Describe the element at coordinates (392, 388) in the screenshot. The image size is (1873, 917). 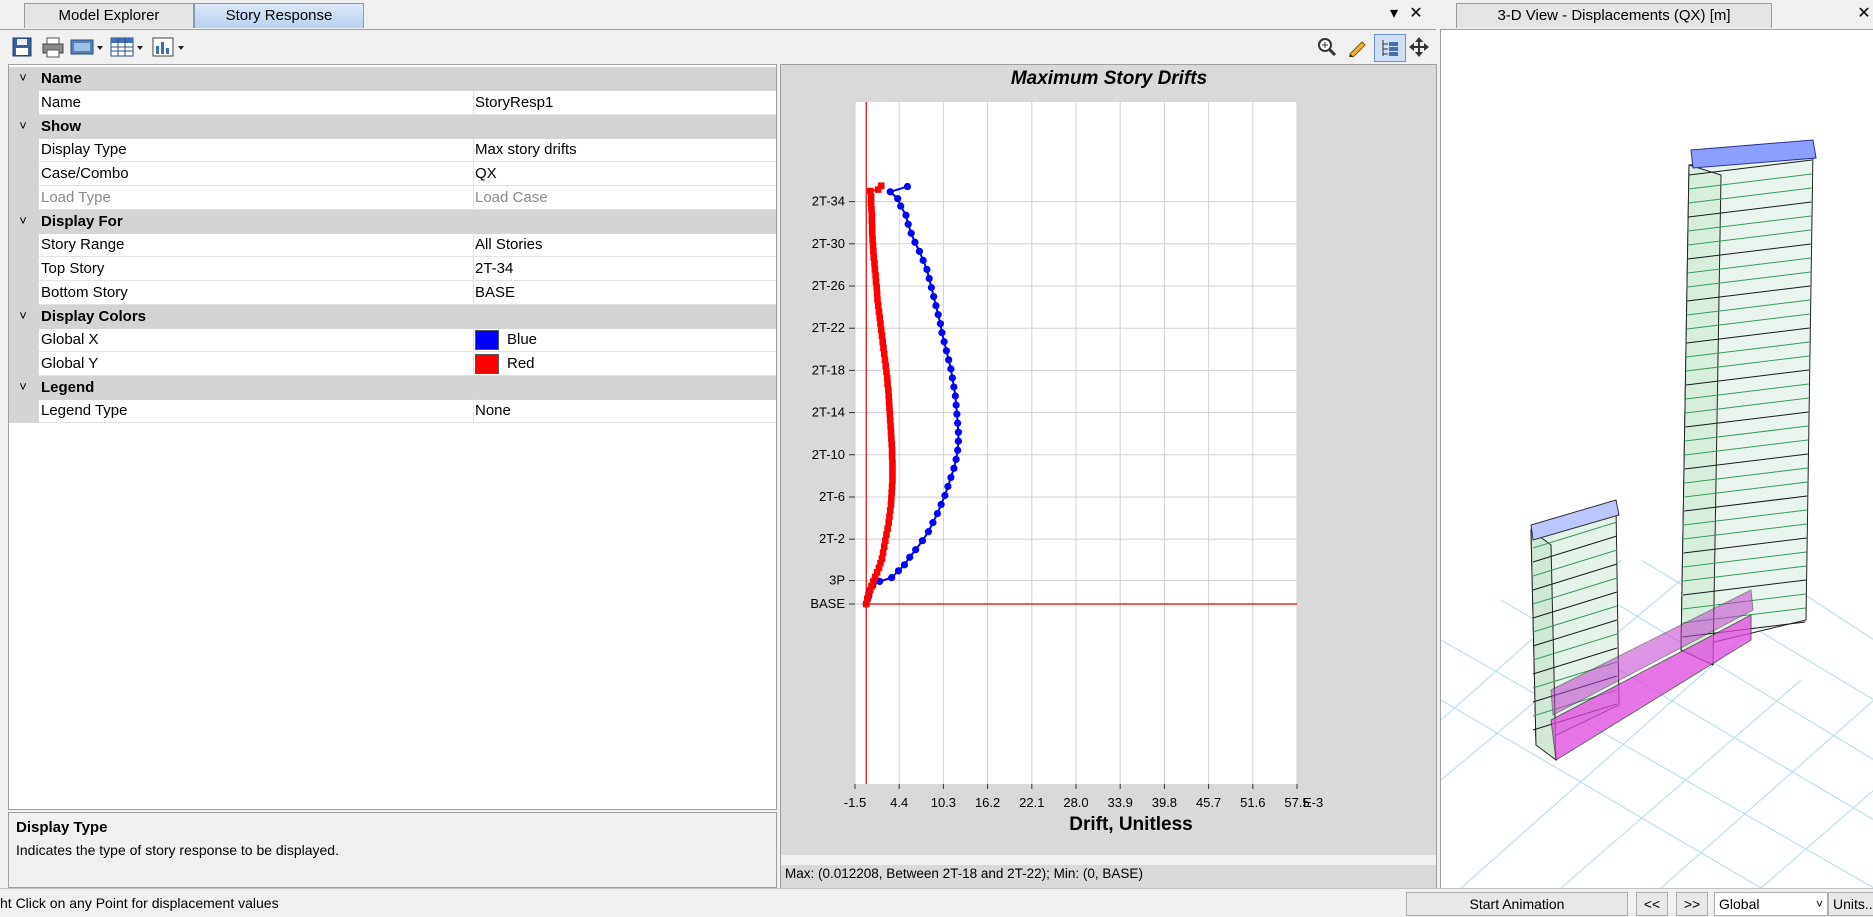
I see `category-legend: ˅ Legend` at that location.